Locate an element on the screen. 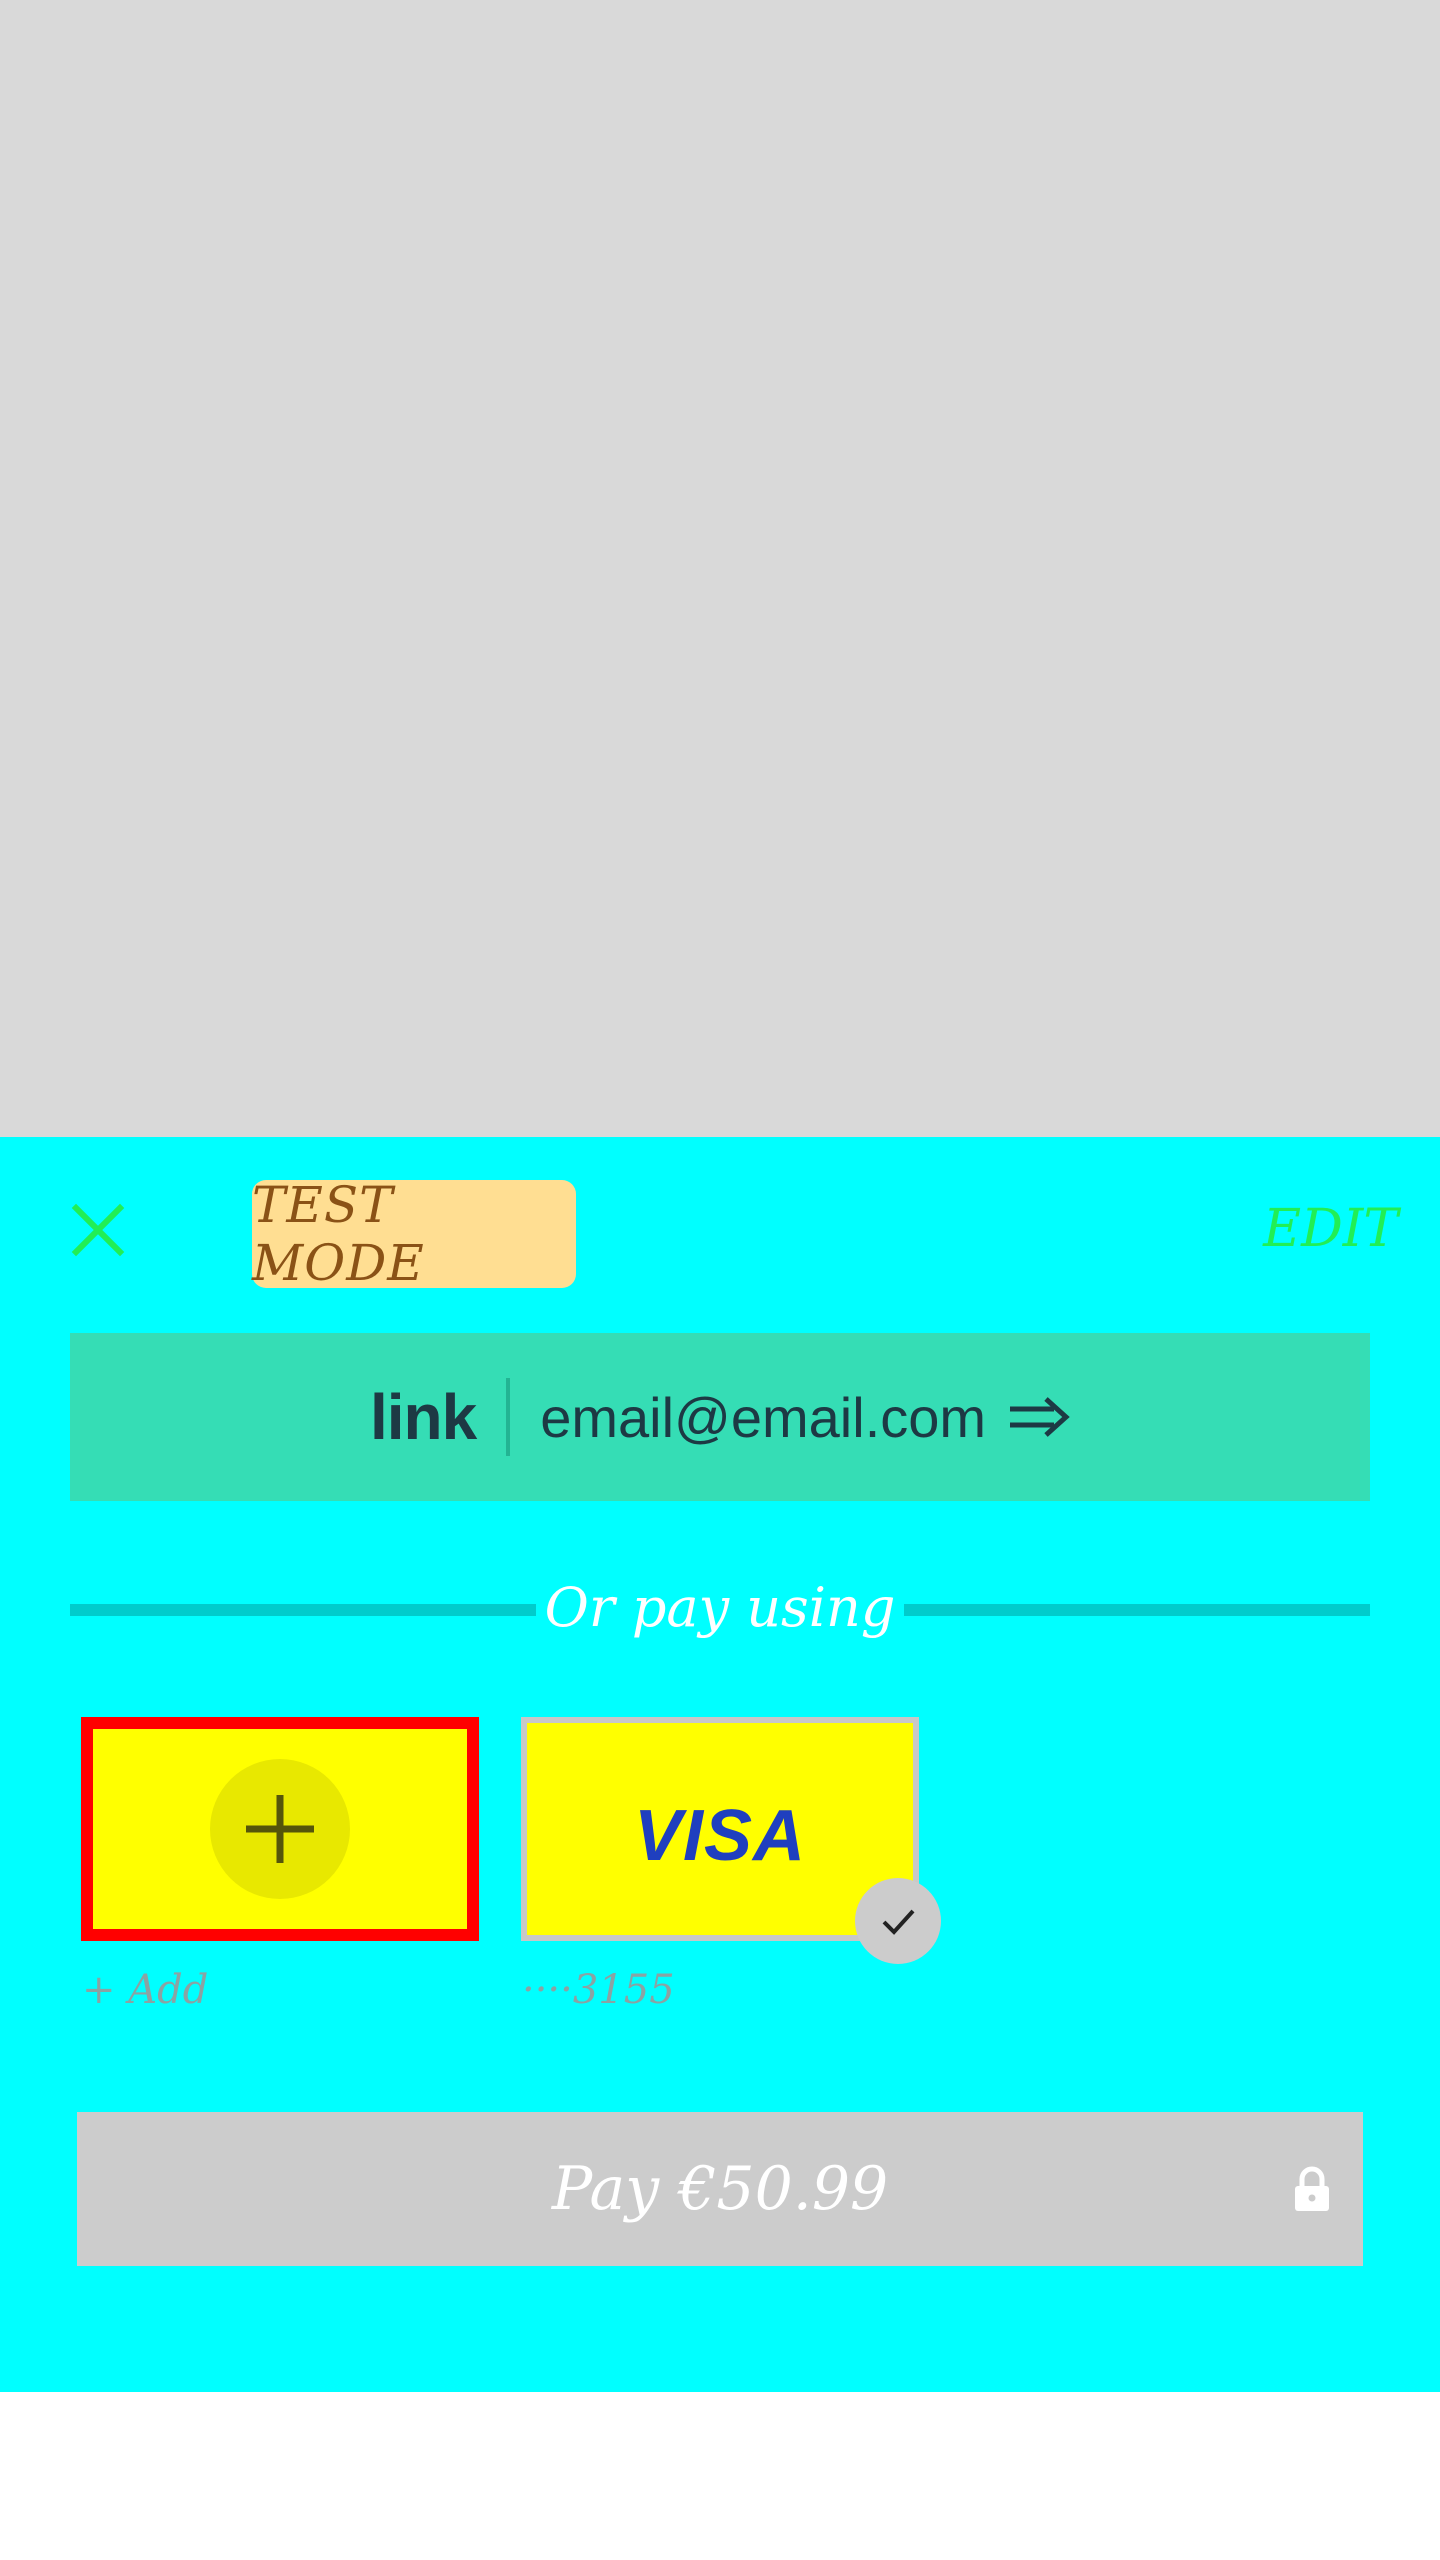 This screenshot has height=2560, width=1440. close-button is located at coordinates (98, 1230).